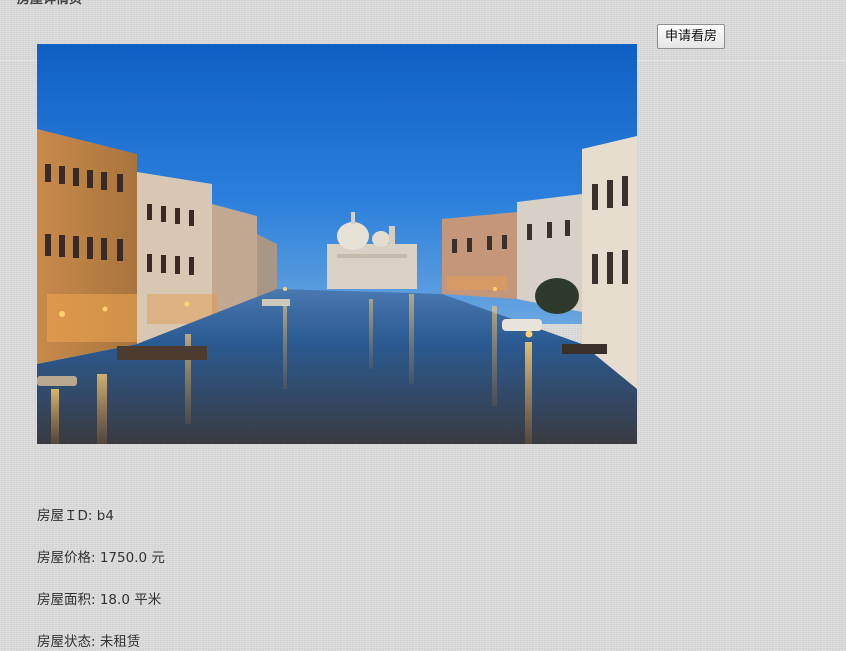 The width and height of the screenshot is (846, 651). Describe the element at coordinates (68, 600) in the screenshot. I see `house-area-label: 房屋面积:` at that location.